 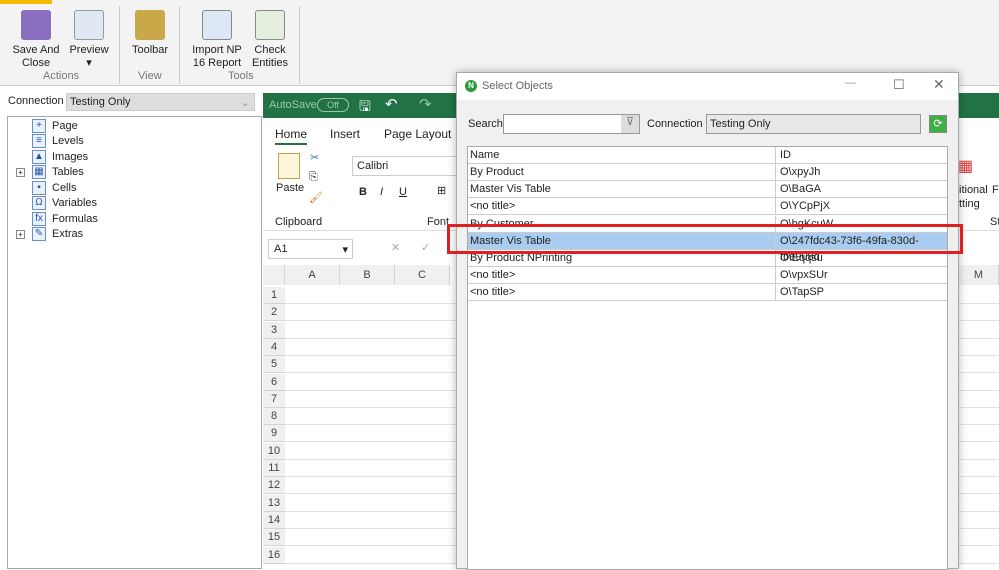 I want to click on tree-item-cells: ▪ Cells, so click(x=46, y=187).